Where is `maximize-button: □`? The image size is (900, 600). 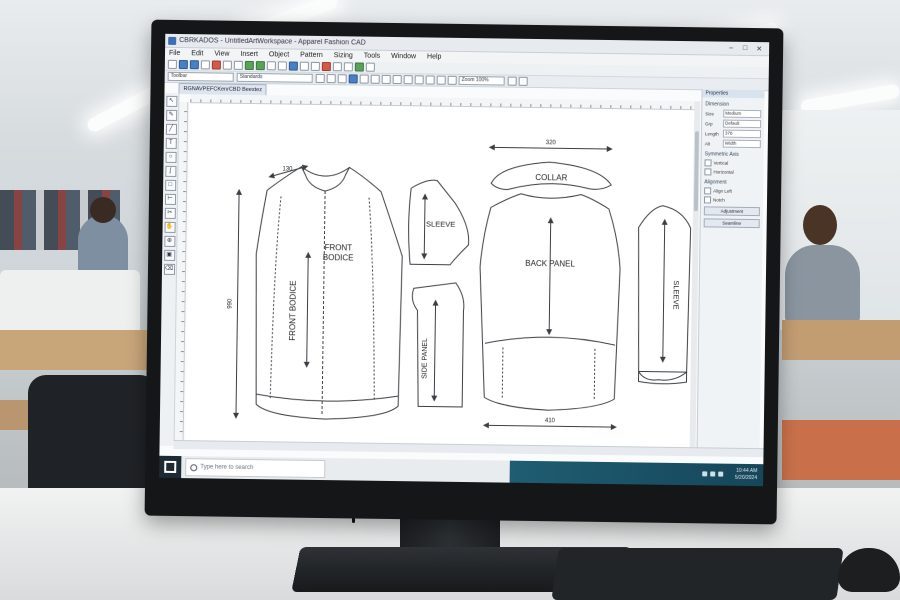
maximize-button: □ is located at coordinates (745, 48).